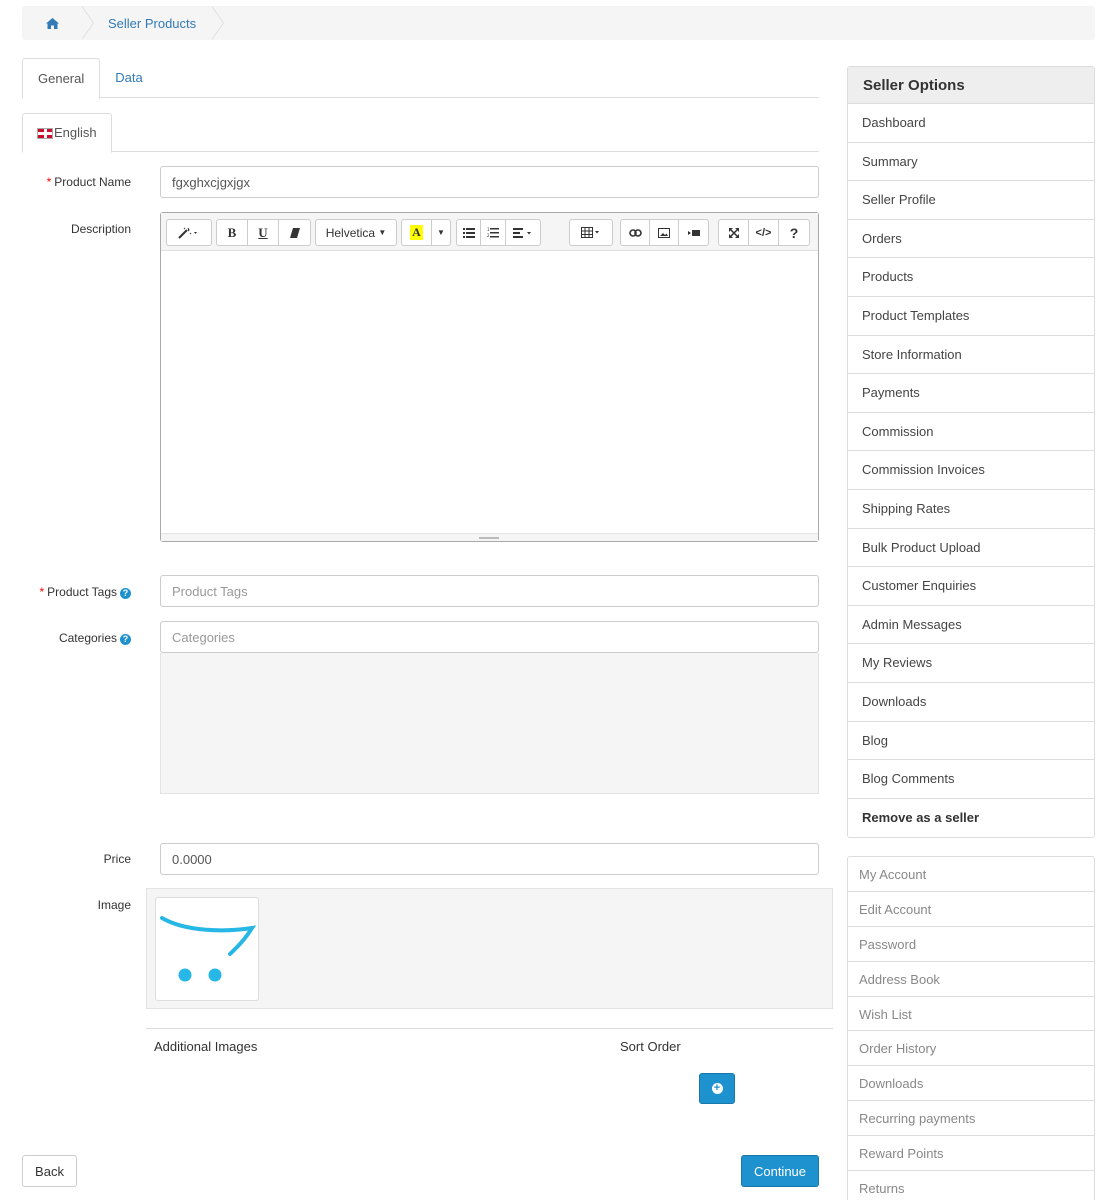  What do you see at coordinates (488, 235) in the screenshot?
I see `svg-text: 2` at bounding box center [488, 235].